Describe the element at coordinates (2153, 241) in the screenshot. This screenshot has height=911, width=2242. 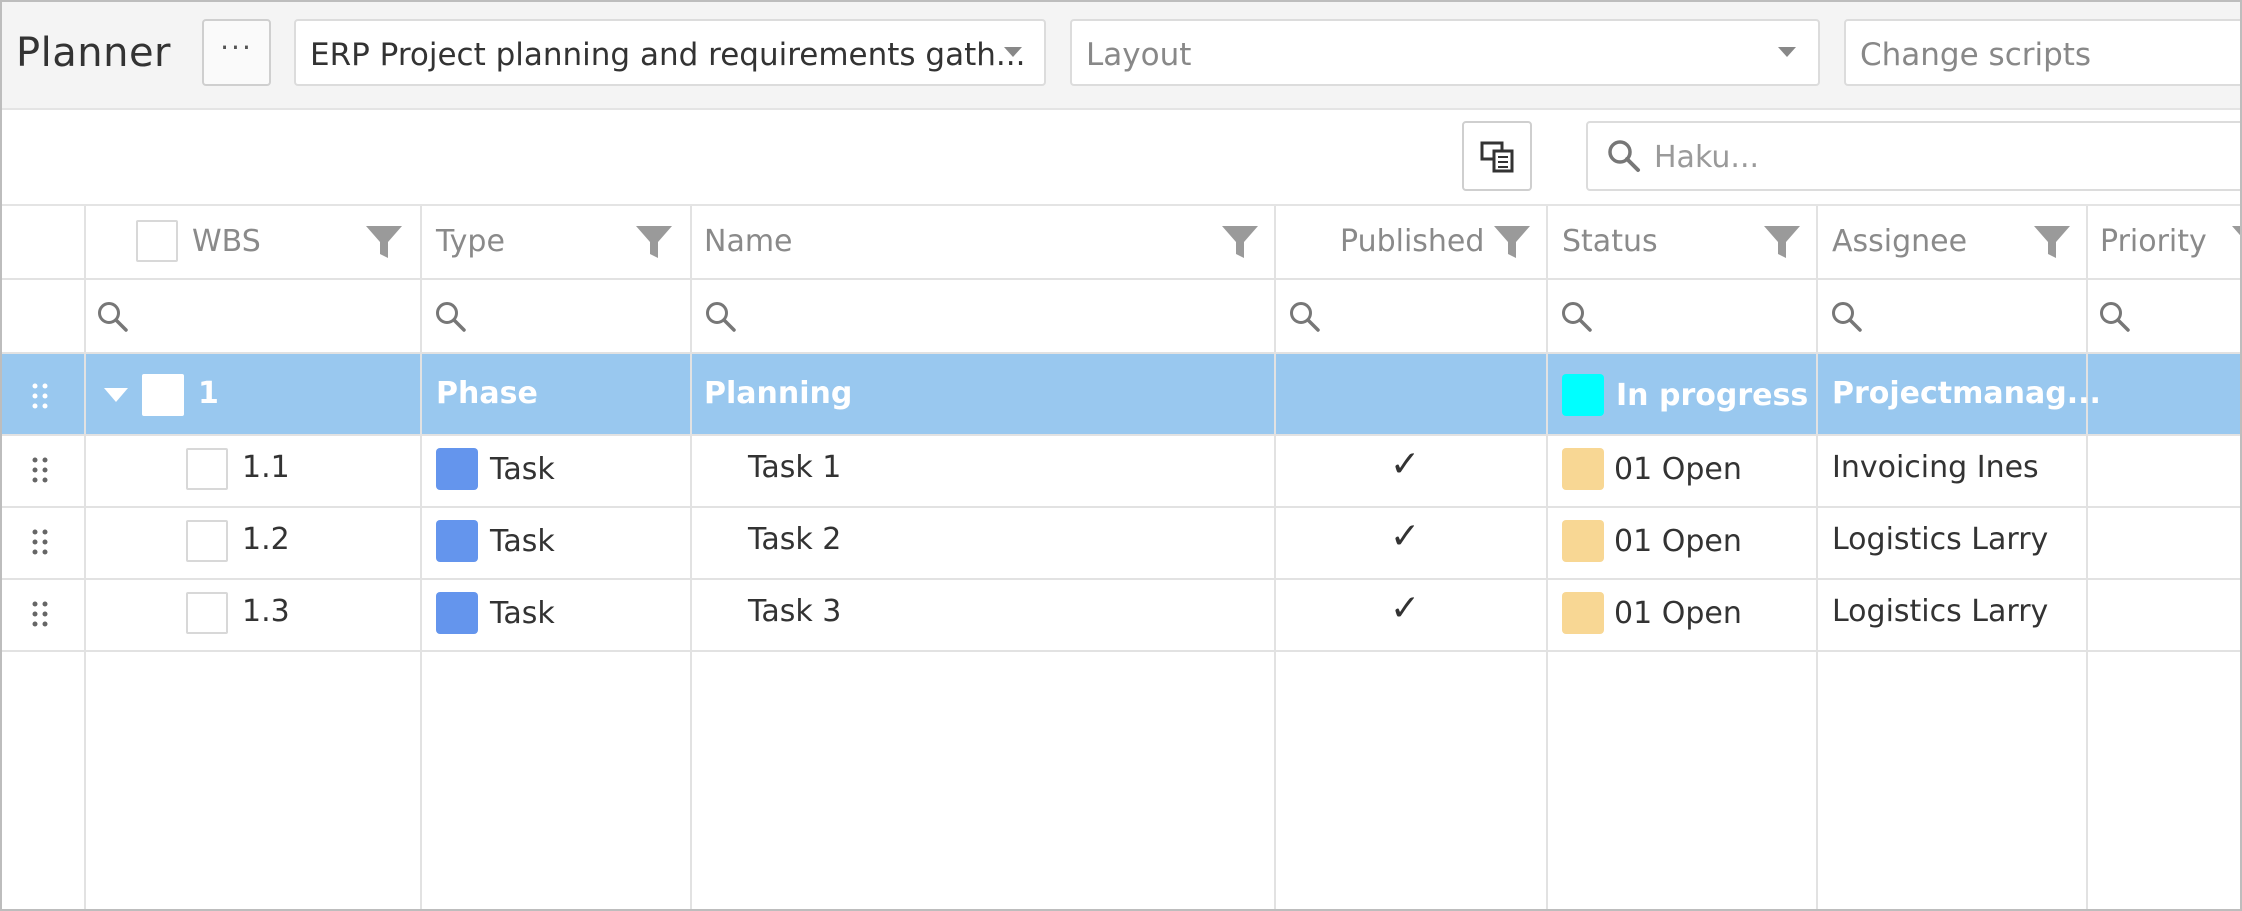
I see `column-header-priority: Priority` at that location.